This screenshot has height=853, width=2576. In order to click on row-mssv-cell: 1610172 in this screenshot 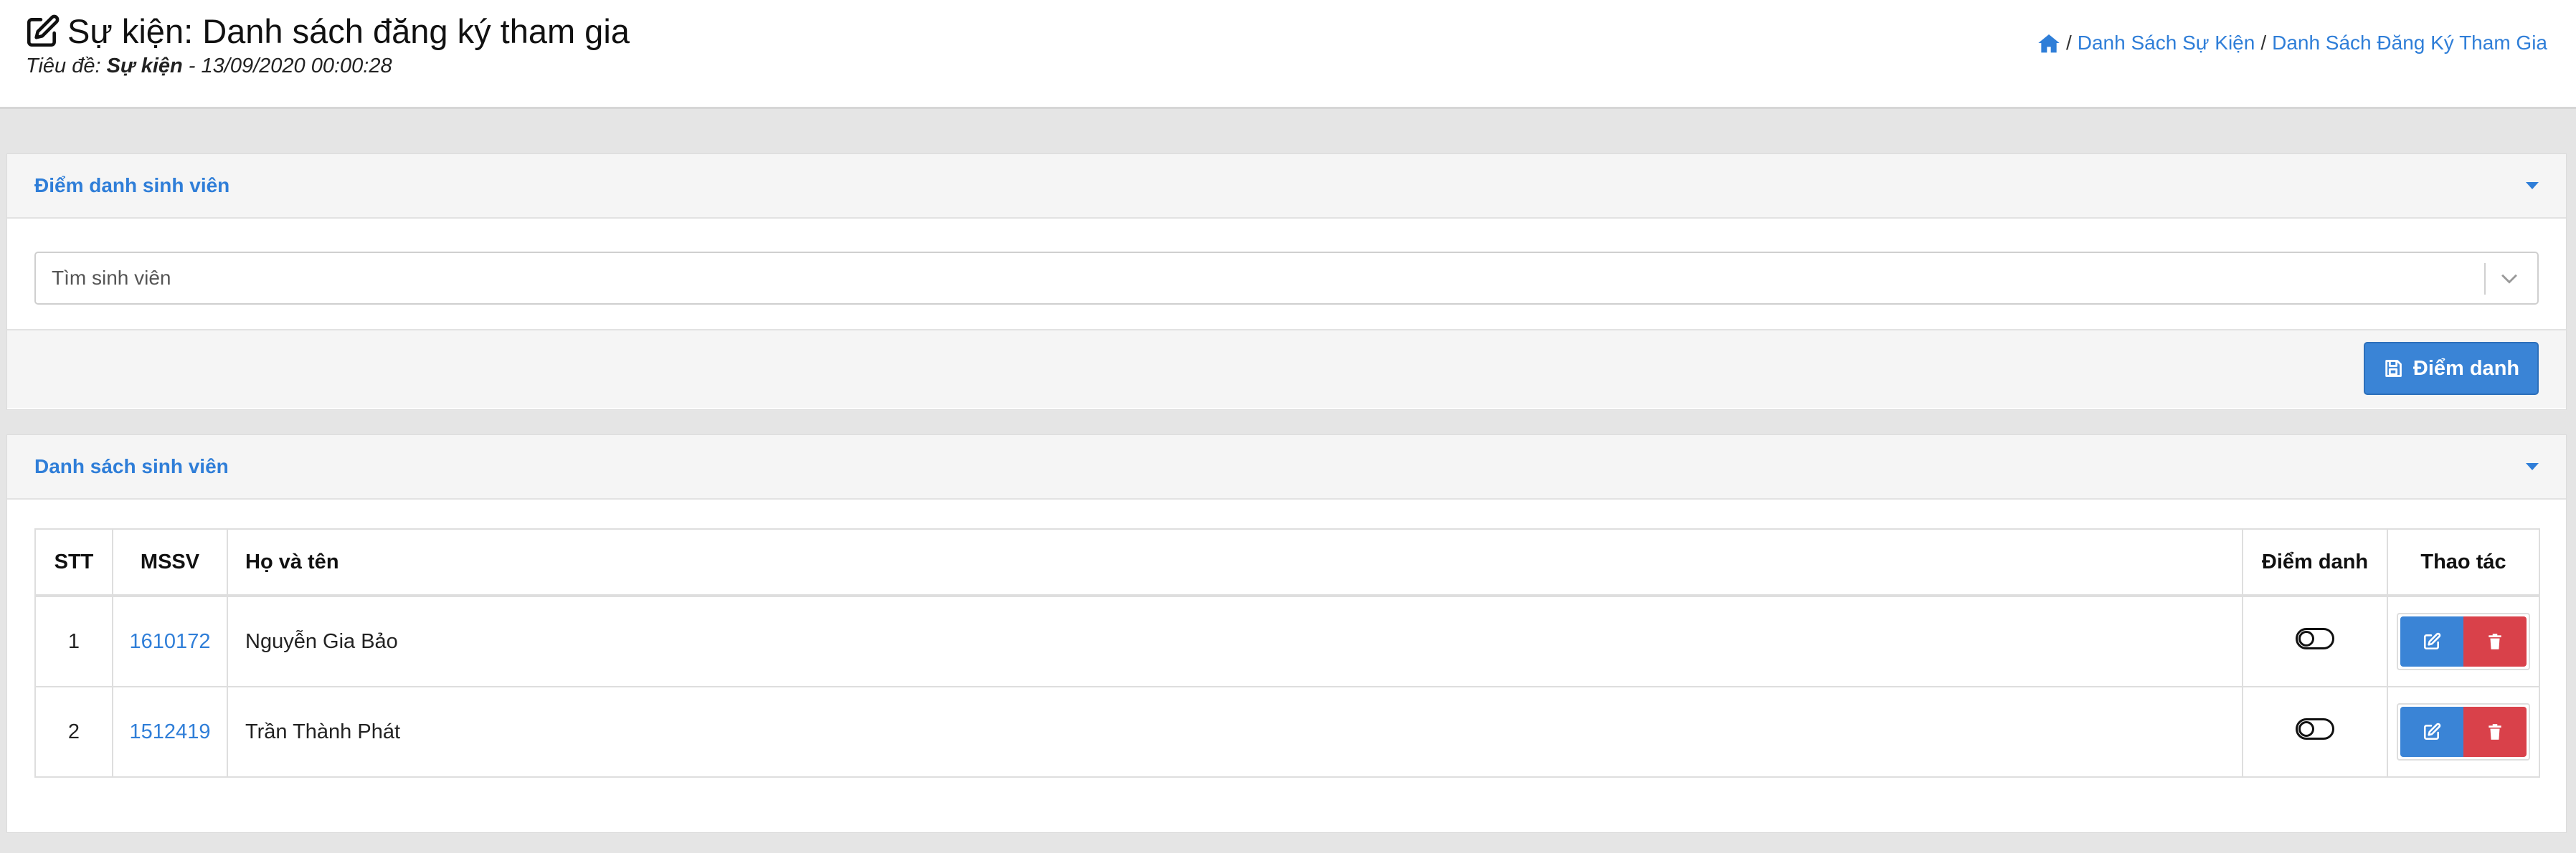, I will do `click(170, 641)`.